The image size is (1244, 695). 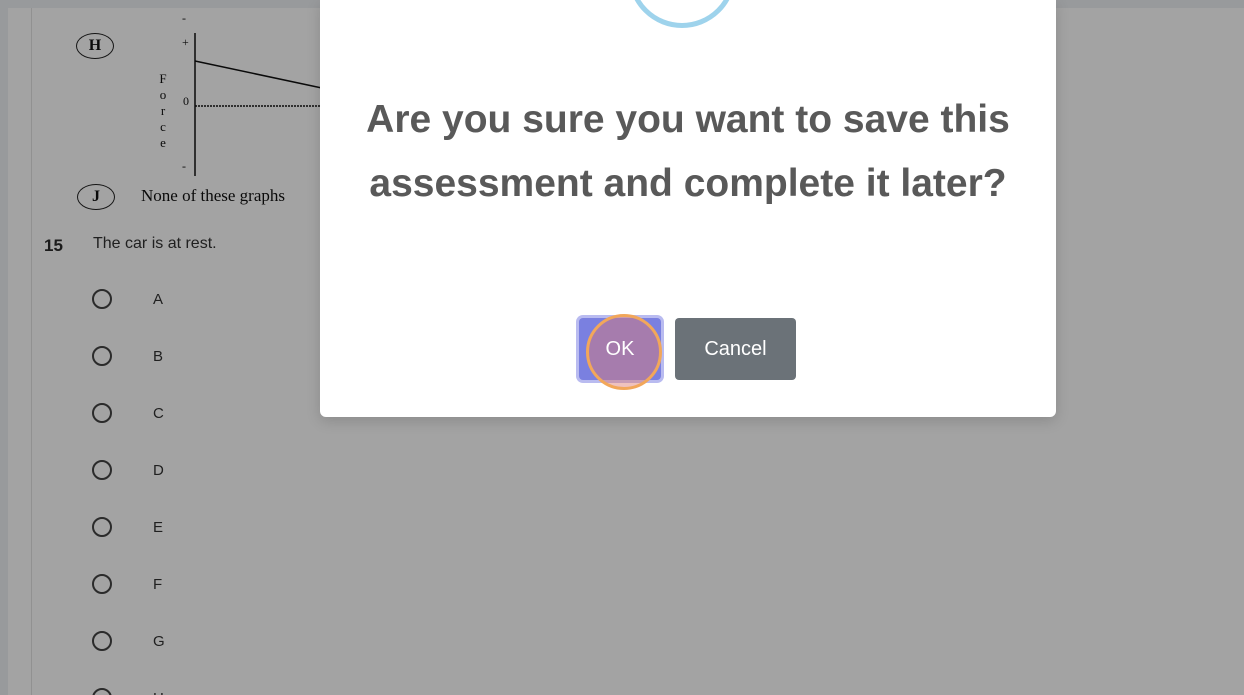 I want to click on ok-button: OK, so click(x=620, y=349).